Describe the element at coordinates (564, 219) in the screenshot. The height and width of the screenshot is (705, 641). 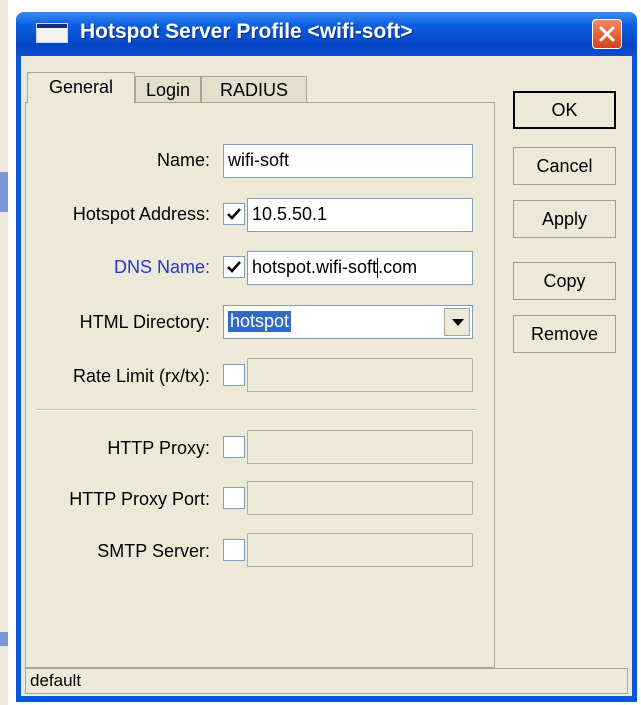
I see `apply-button: Apply` at that location.